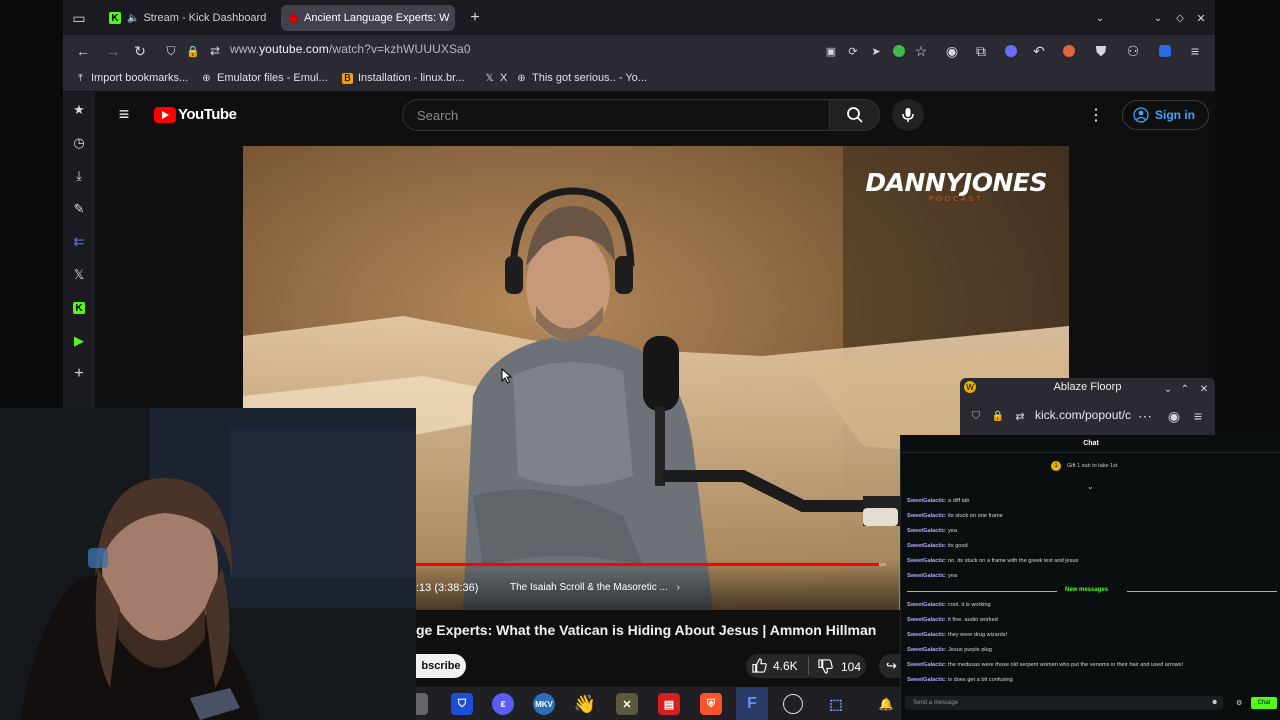 This screenshot has width=1280, height=720. What do you see at coordinates (1174, 416) in the screenshot?
I see `popup-account-icon: ◉` at bounding box center [1174, 416].